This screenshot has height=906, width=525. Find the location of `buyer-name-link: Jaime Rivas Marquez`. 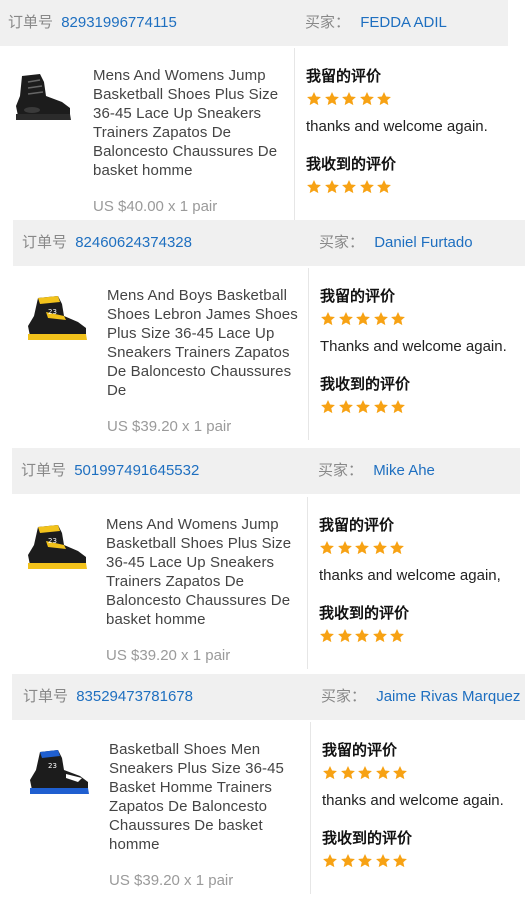

buyer-name-link: Jaime Rivas Marquez is located at coordinates (448, 696).